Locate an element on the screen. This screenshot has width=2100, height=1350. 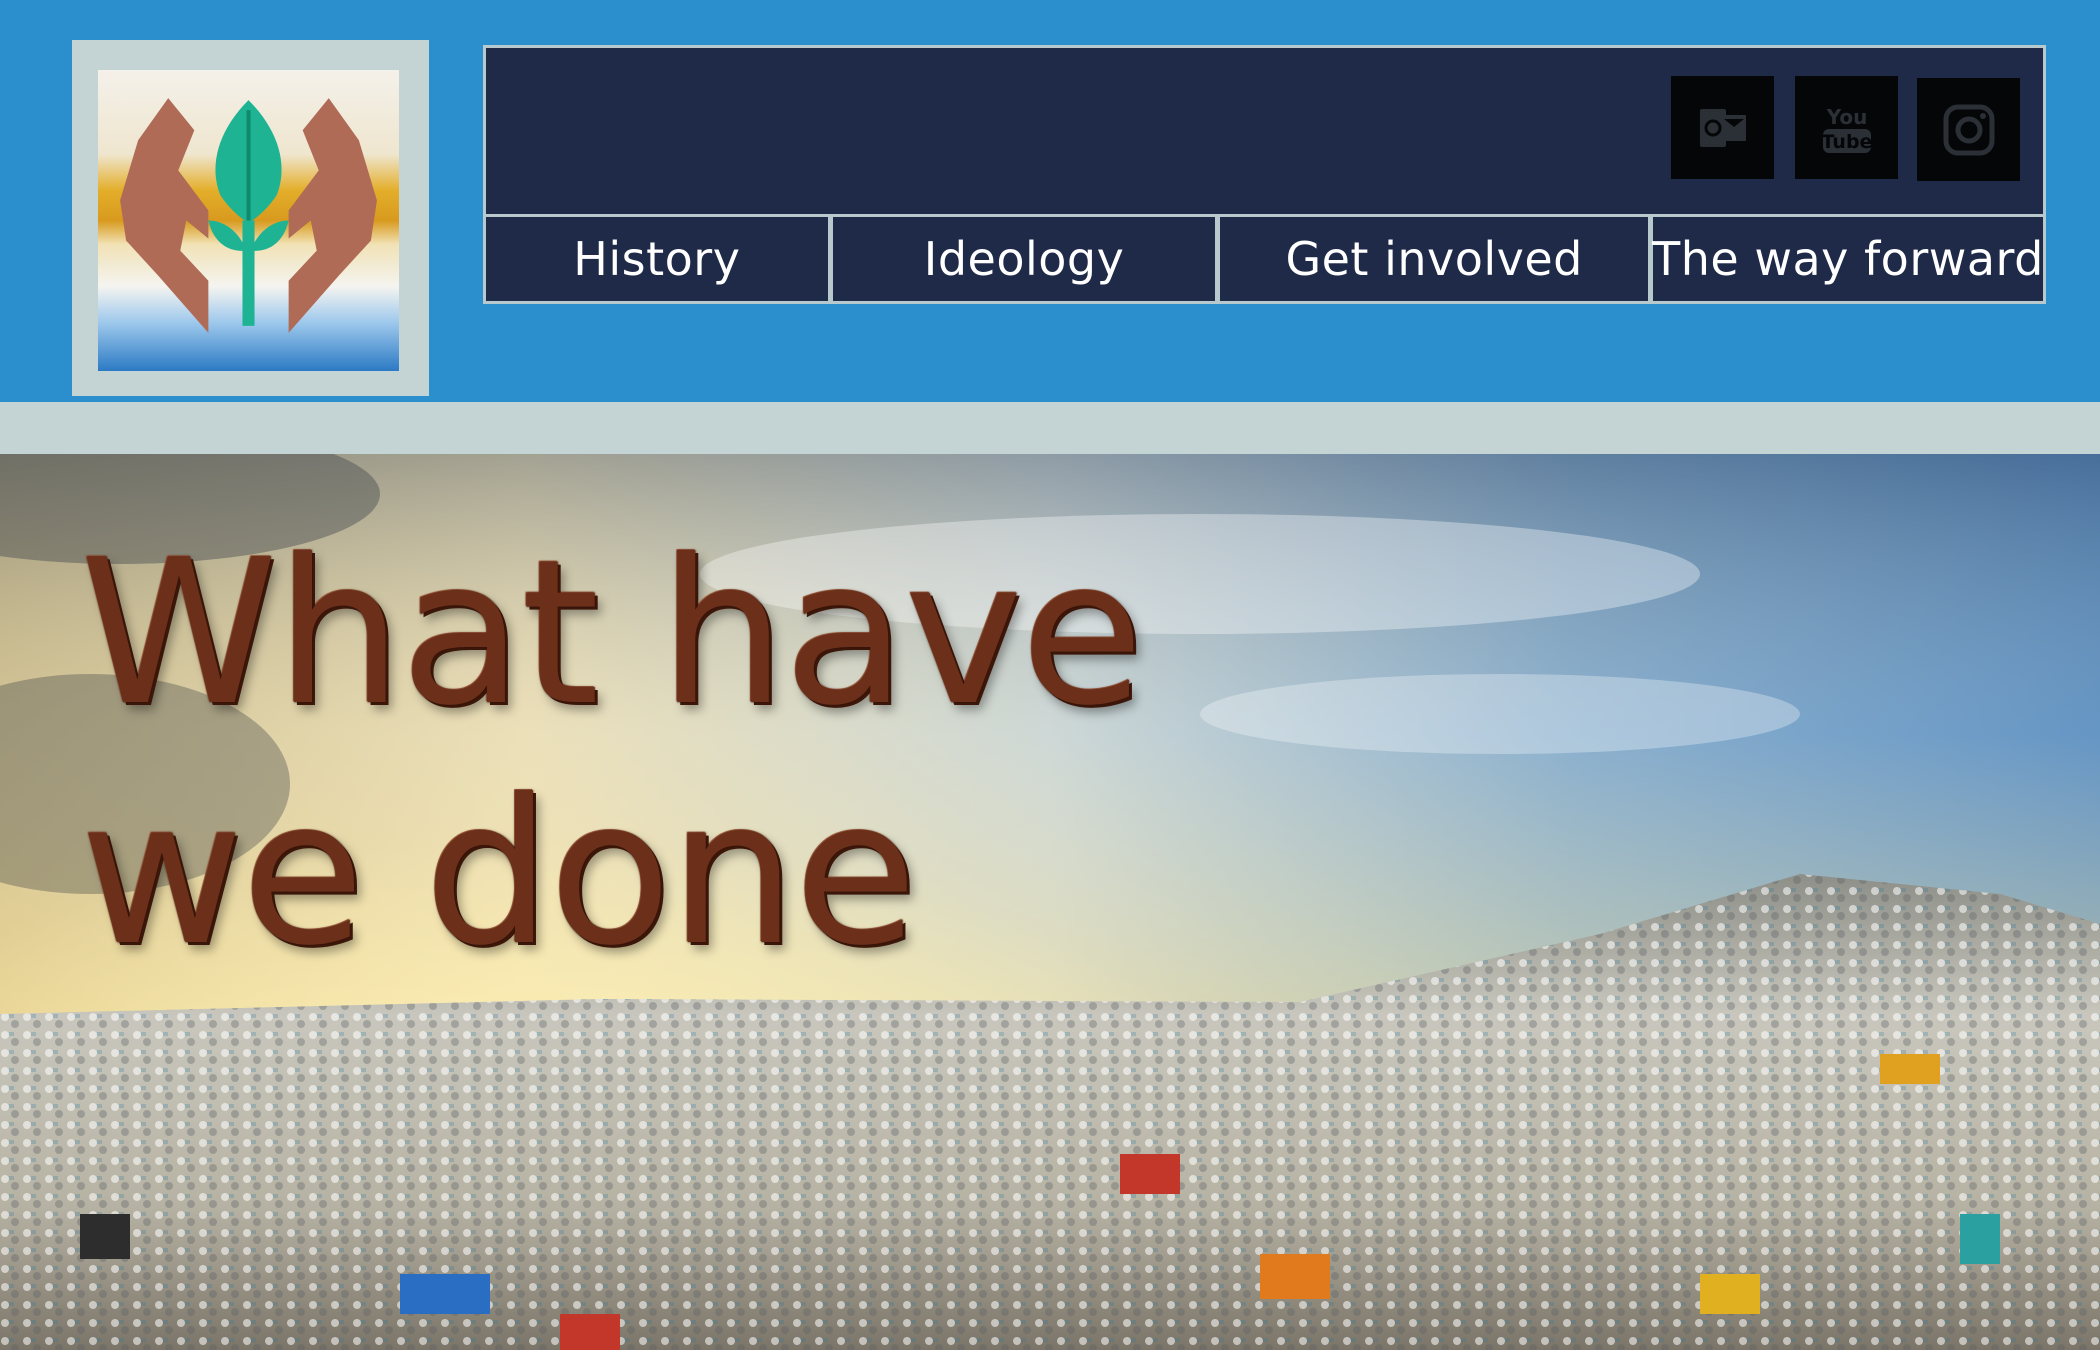
youtube-icon: You Tube is located at coordinates (1846, 127).